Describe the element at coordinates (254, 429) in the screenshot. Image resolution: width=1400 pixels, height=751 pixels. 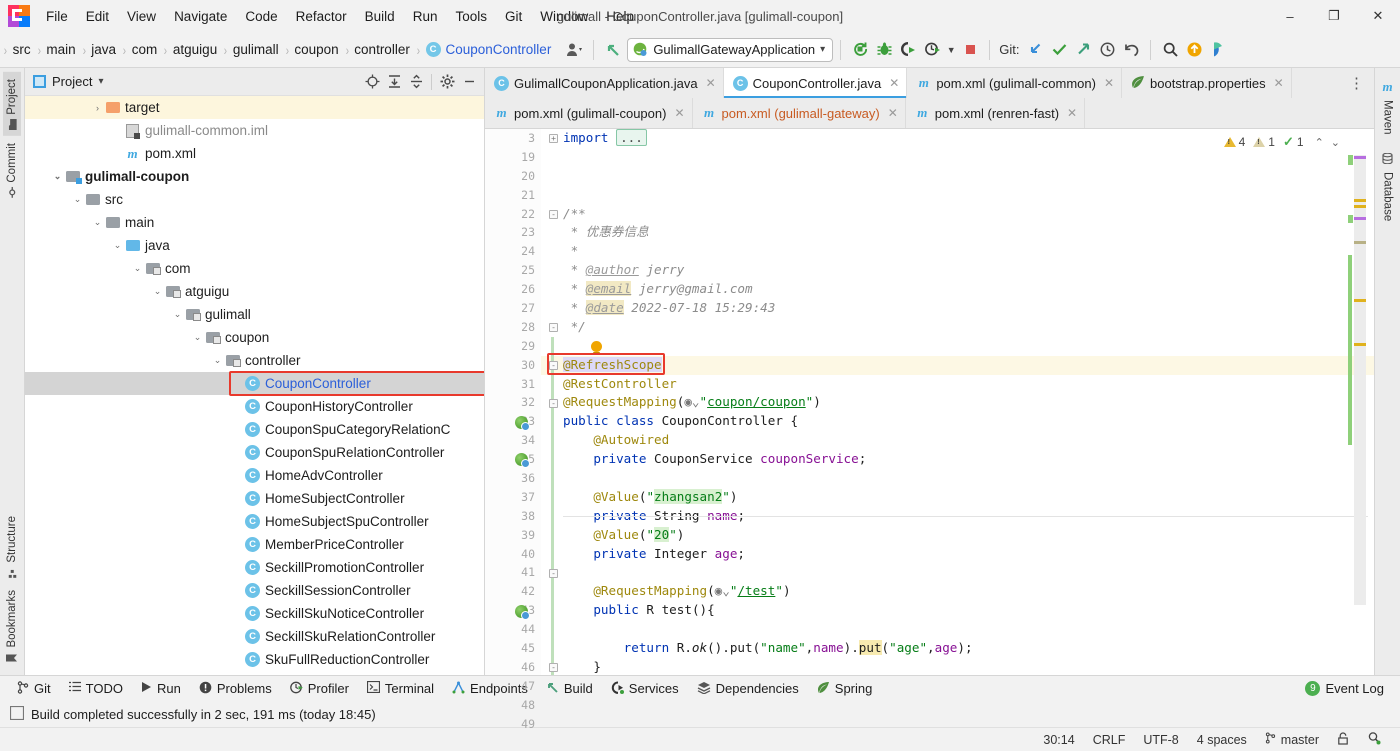
I see `tree-item-couponspucategoryrelationc: C CouponSpuCategoryRelationC` at that location.